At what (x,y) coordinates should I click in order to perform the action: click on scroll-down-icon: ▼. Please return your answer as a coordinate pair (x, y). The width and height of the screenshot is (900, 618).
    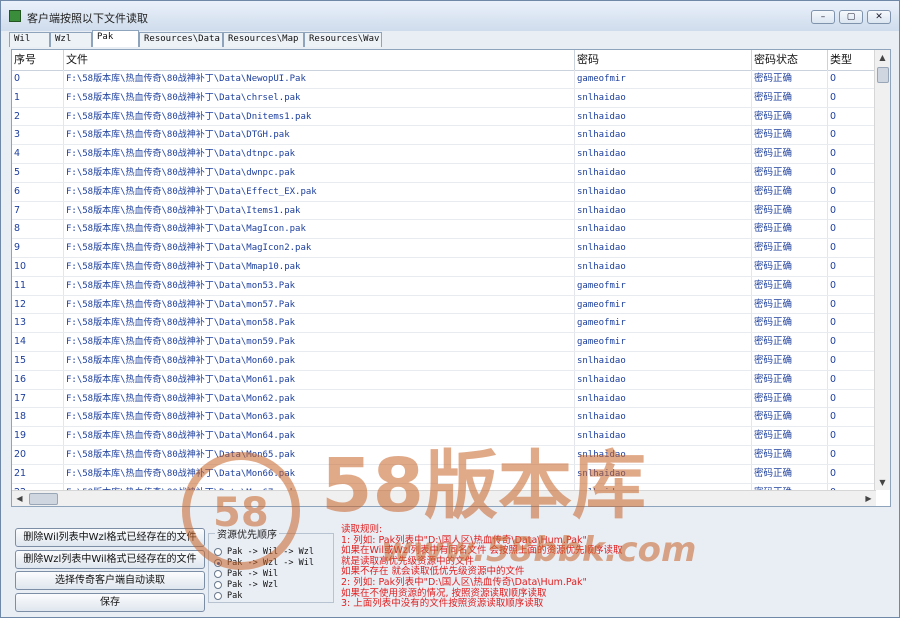
    Looking at the image, I should click on (882, 482).